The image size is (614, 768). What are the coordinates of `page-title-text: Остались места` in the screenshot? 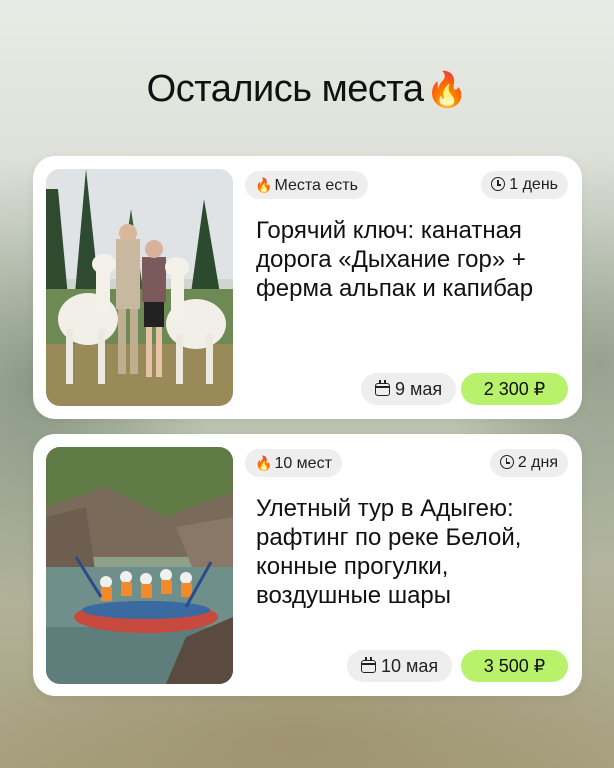 It's located at (285, 89).